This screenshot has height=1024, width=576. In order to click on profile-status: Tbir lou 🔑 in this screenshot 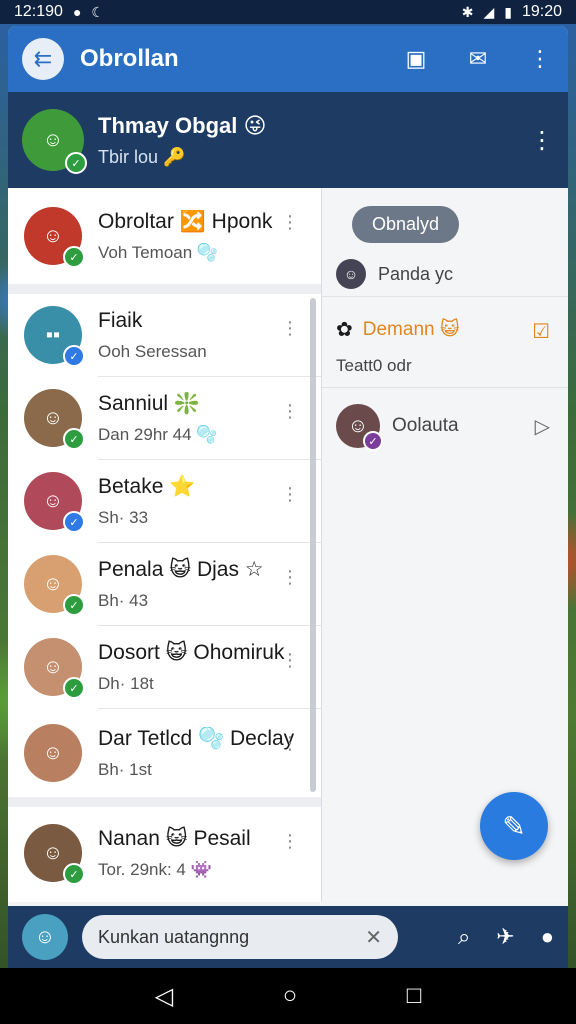, I will do `click(142, 156)`.